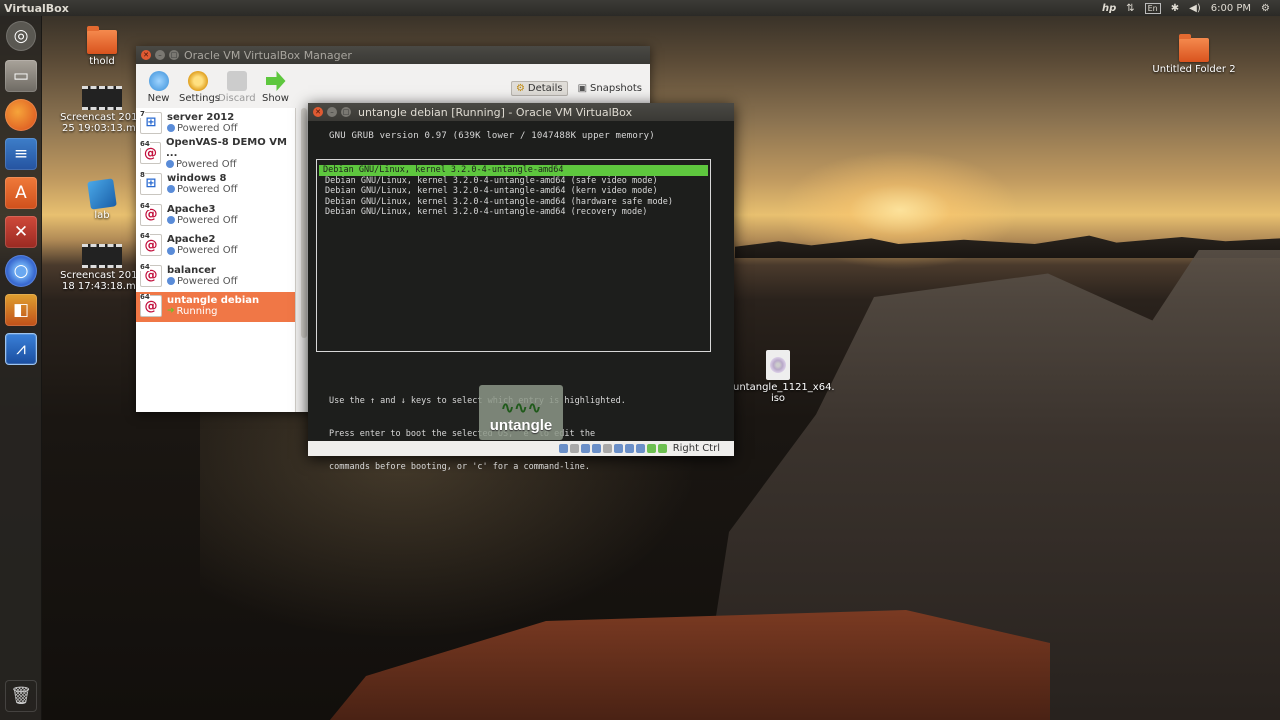  I want to click on desktop-folder-untitled-2: Untitled Folder 2, so click(1194, 54).